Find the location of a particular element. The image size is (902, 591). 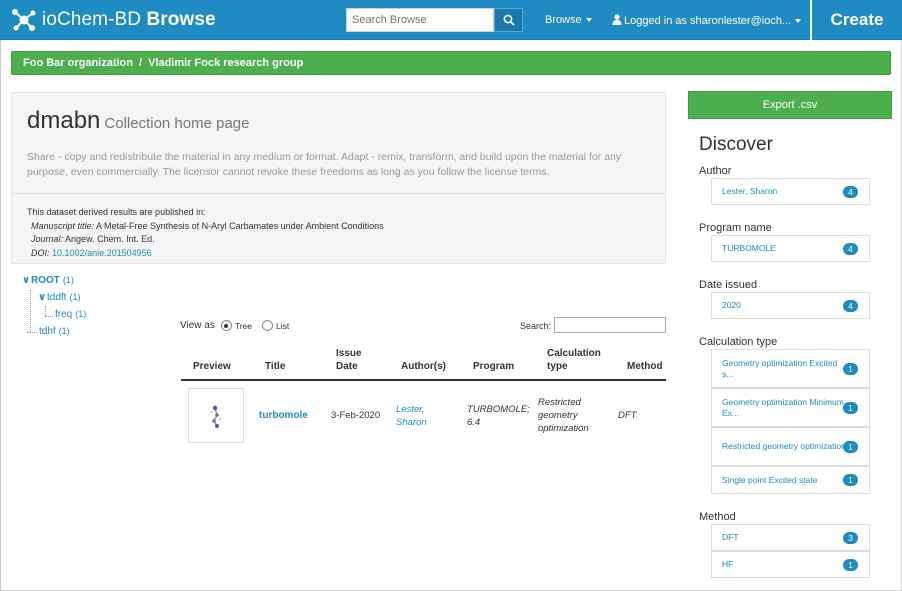

facet-item-calc-type: Geometry optimization Excited s... 1 is located at coordinates (790, 368).